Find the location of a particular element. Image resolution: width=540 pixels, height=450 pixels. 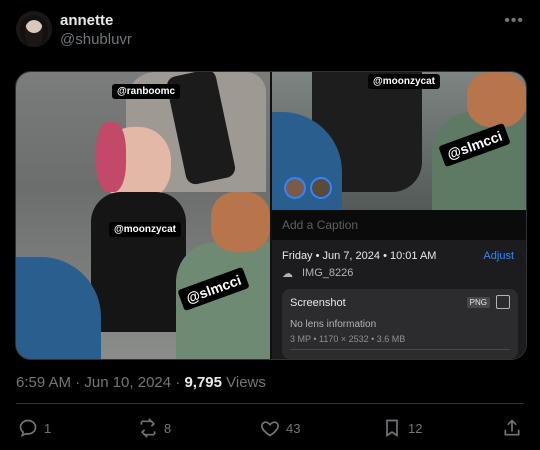

image-specs: 3 MP • 1170 × 2532 • 3.6 MB is located at coordinates (348, 339).